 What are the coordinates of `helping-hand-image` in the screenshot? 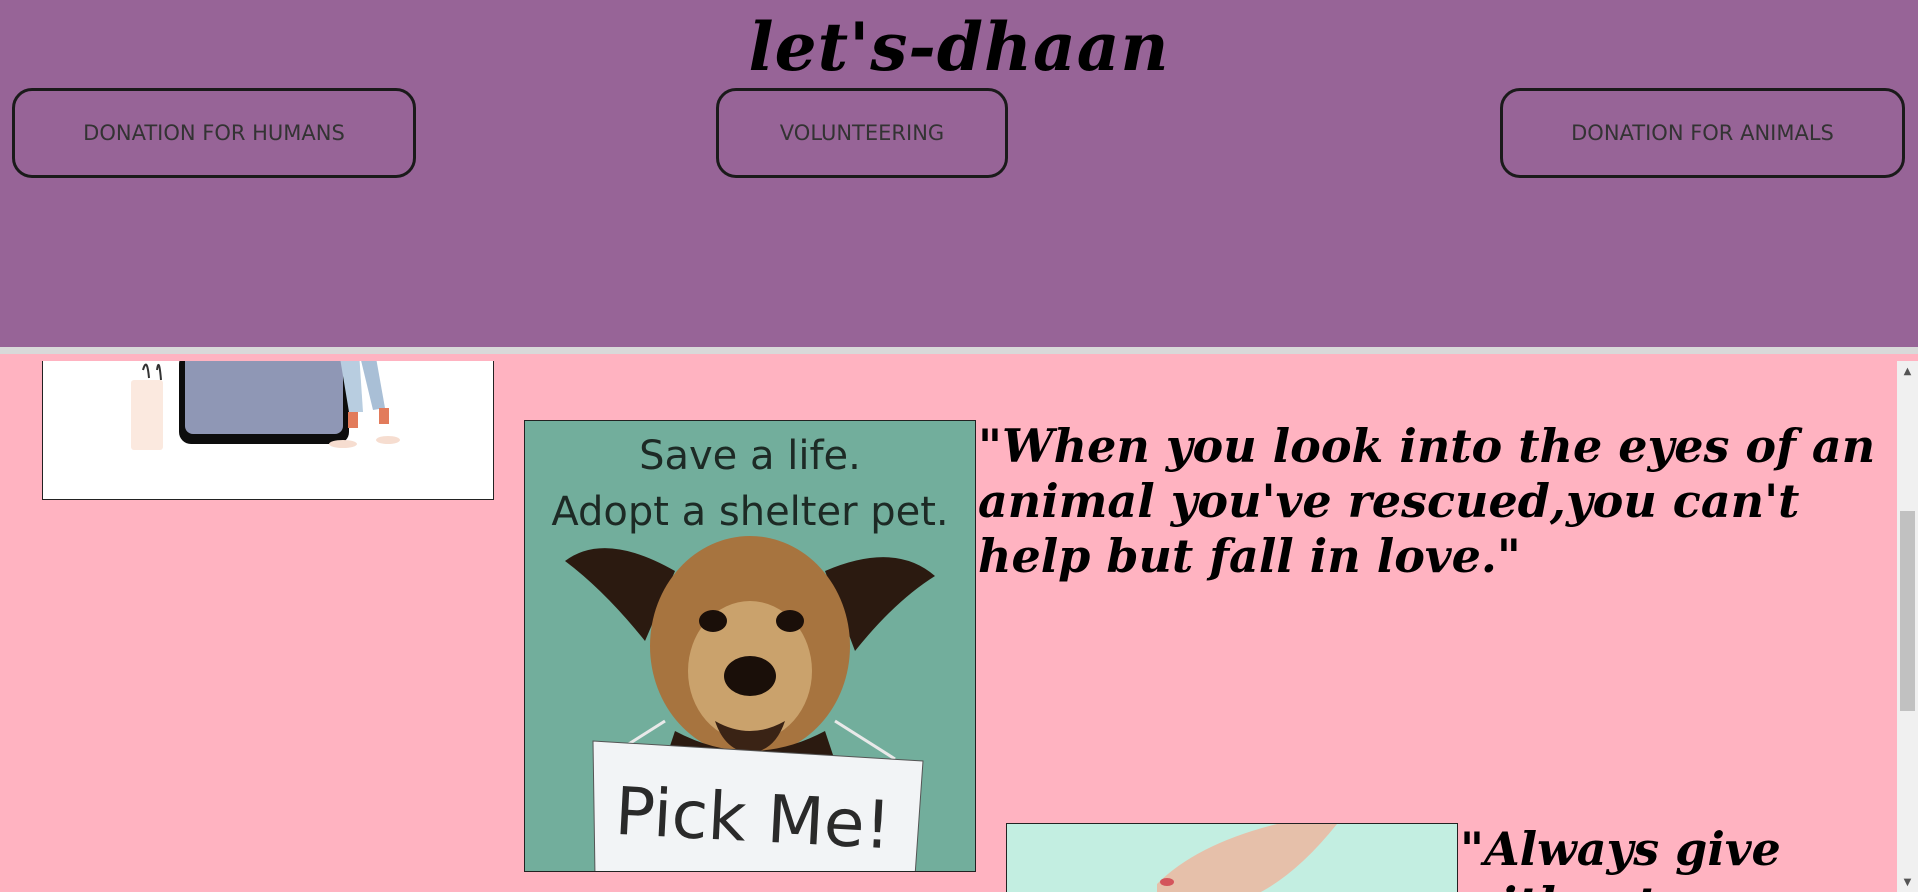 It's located at (1232, 857).